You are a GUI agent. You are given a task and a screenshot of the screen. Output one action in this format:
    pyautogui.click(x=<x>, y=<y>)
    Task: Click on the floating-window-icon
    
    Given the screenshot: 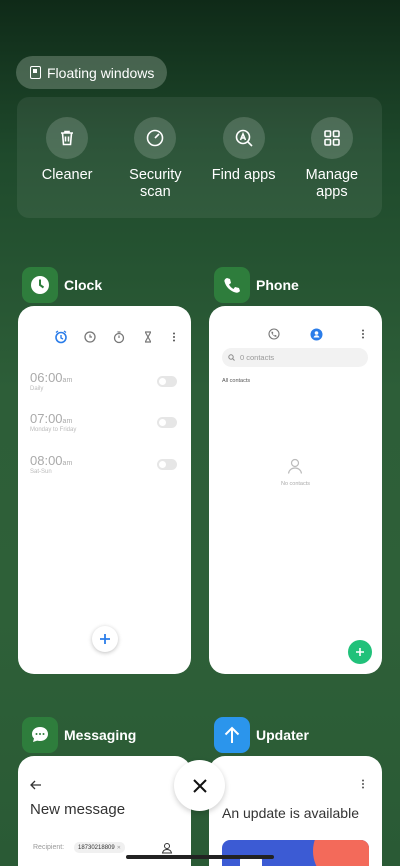 What is the action you would take?
    pyautogui.click(x=35, y=72)
    